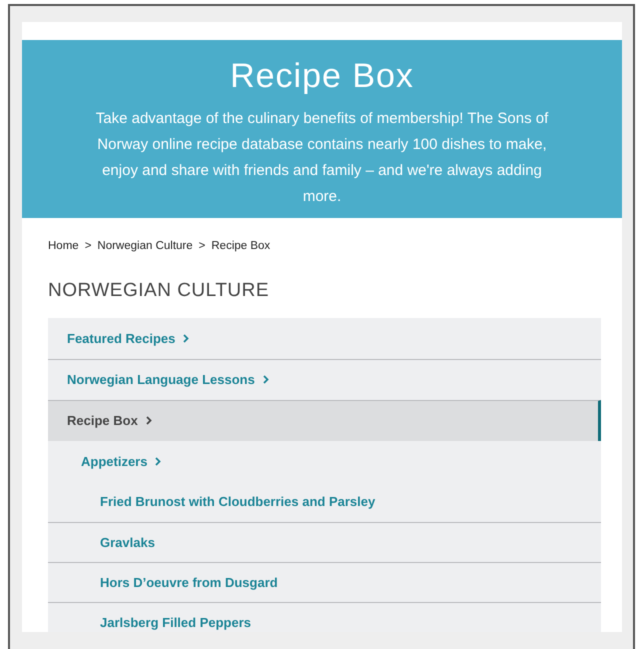 Image resolution: width=636 pixels, height=649 pixels. What do you see at coordinates (324, 617) in the screenshot?
I see `recipe-link: Jarlsberg Filled Peppers` at bounding box center [324, 617].